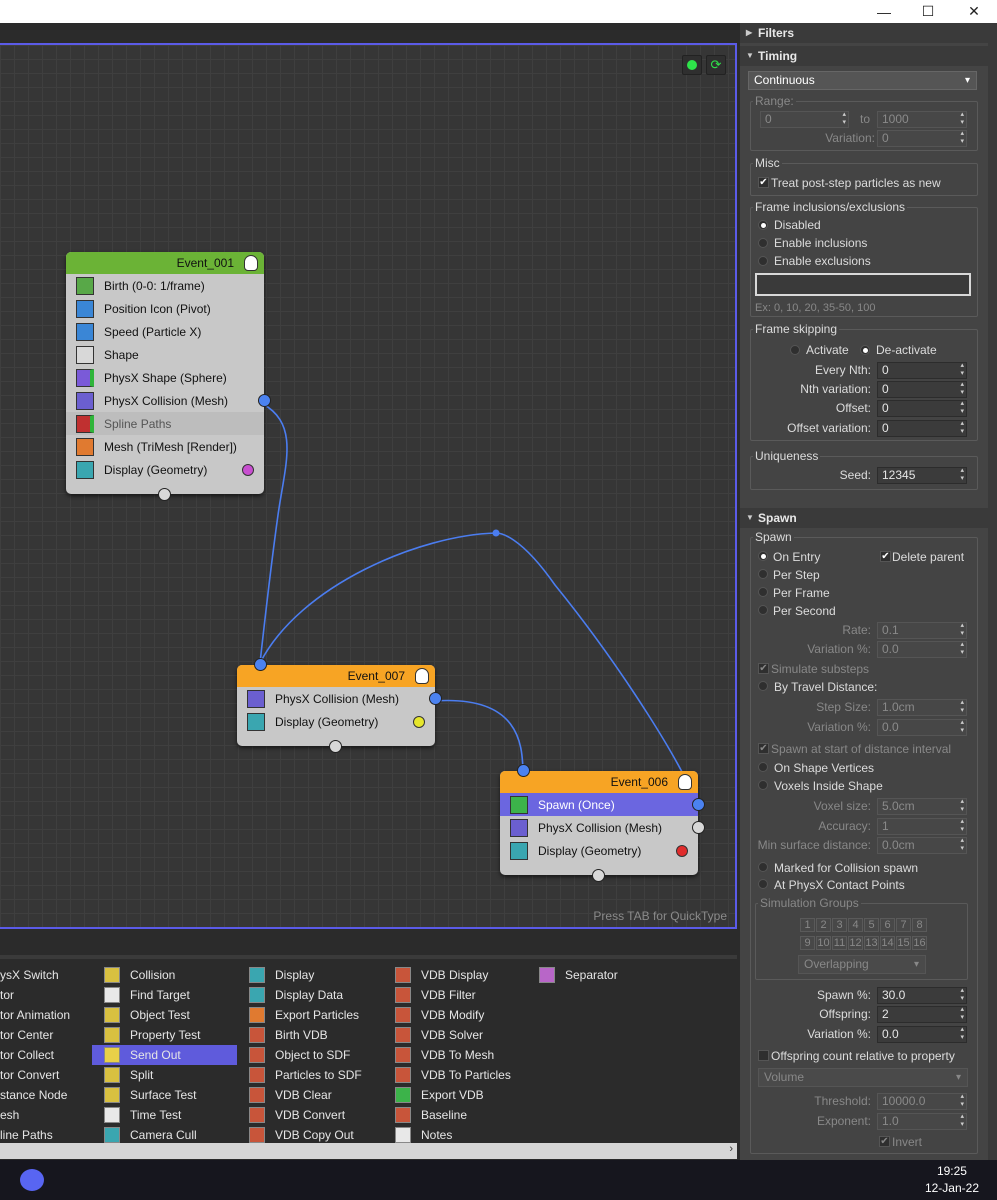  What do you see at coordinates (731, 1149) in the screenshot?
I see `scroll-right-icon: ›` at bounding box center [731, 1149].